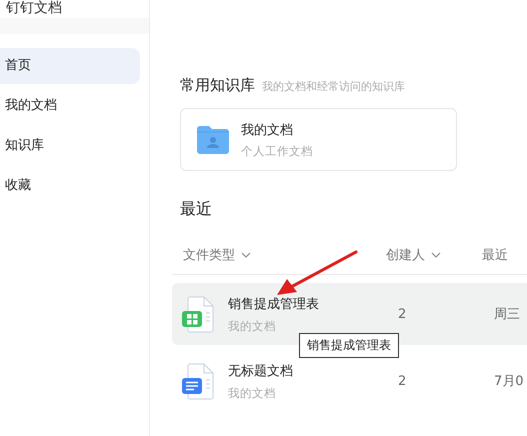 The width and height of the screenshot is (527, 436). What do you see at coordinates (70, 106) in the screenshot?
I see `sidebar-item: 我的文档` at bounding box center [70, 106].